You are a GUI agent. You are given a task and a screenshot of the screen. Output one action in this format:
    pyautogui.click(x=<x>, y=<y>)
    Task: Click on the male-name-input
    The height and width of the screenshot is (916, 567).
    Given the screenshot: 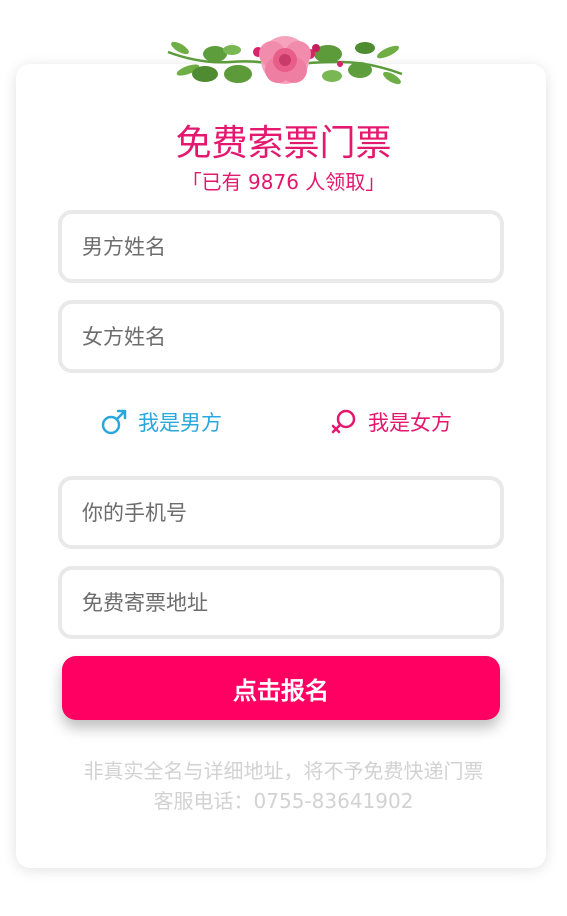 What is the action you would take?
    pyautogui.click(x=281, y=246)
    